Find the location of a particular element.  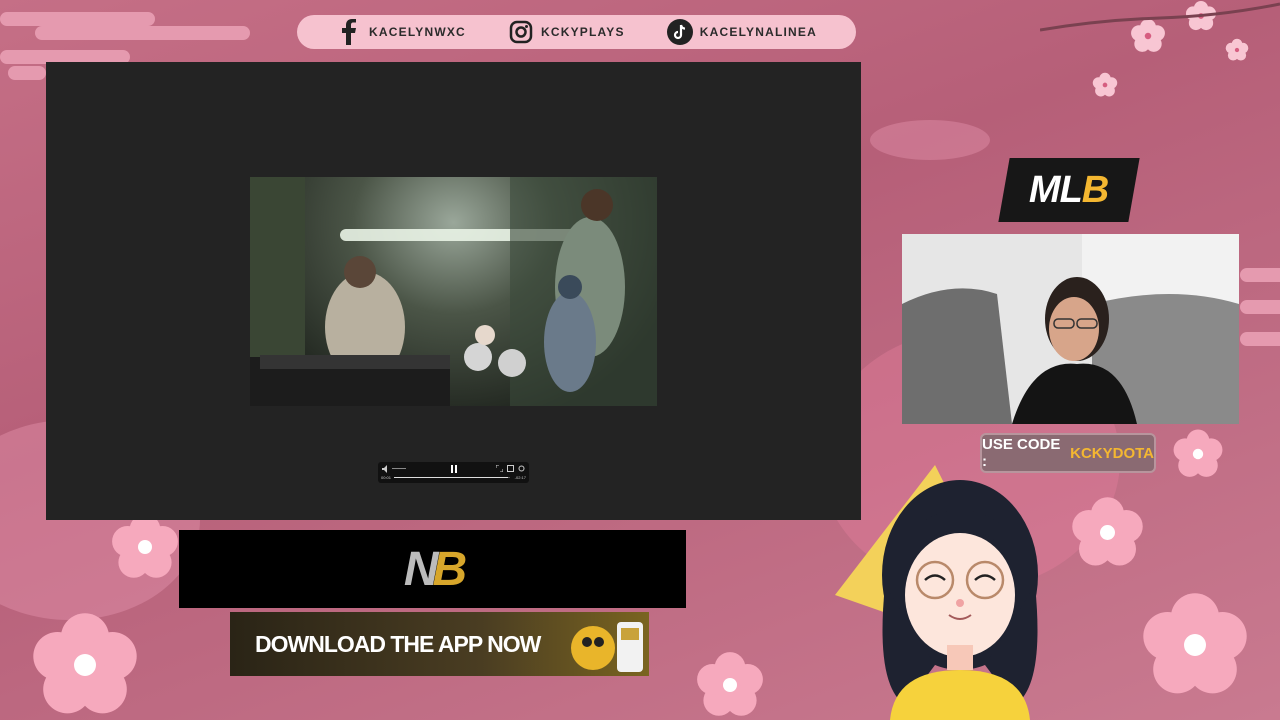

sponsor-logo-banner: NB is located at coordinates (432, 569).